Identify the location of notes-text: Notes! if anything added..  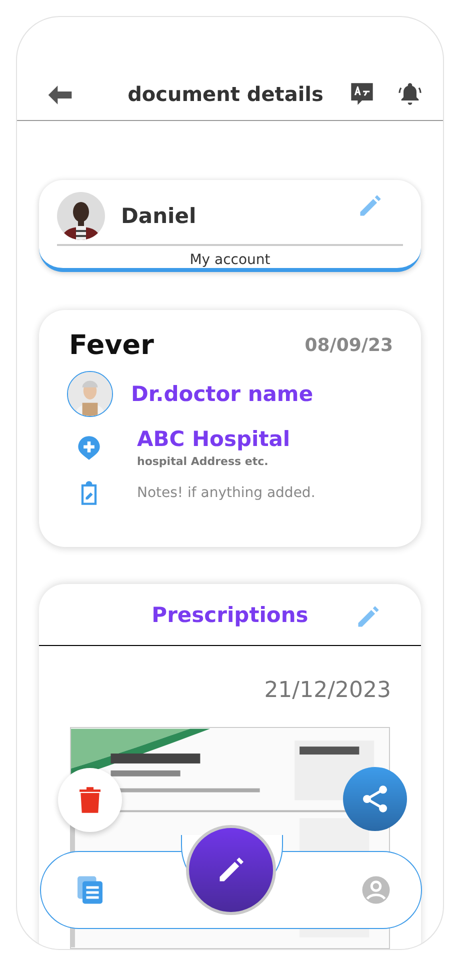
(226, 493).